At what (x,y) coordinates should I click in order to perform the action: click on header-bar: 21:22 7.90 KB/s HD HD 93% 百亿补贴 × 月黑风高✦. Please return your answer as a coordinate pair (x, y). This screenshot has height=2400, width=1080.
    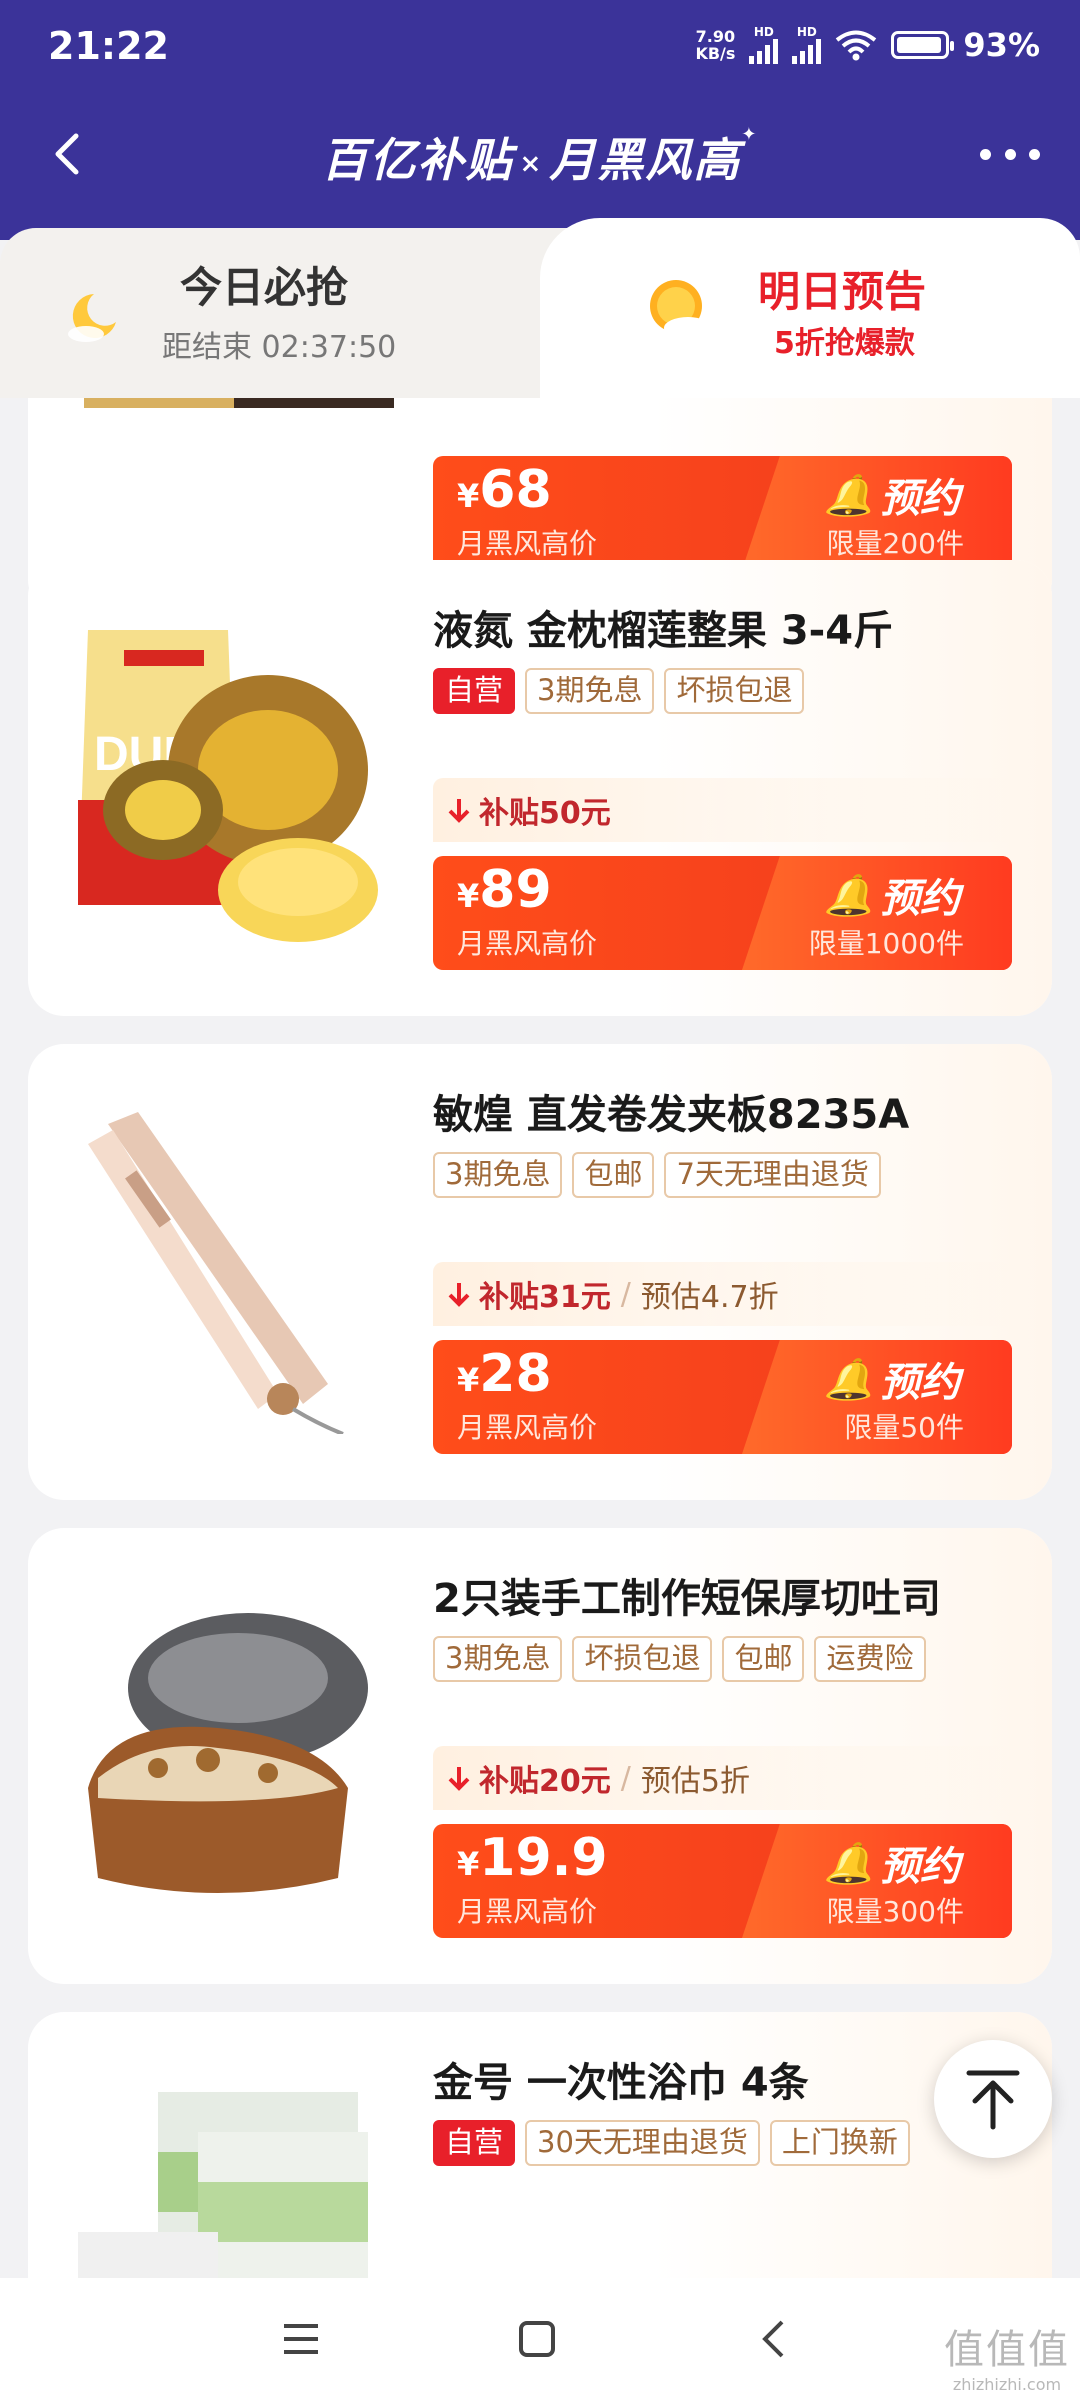
    Looking at the image, I should click on (540, 120).